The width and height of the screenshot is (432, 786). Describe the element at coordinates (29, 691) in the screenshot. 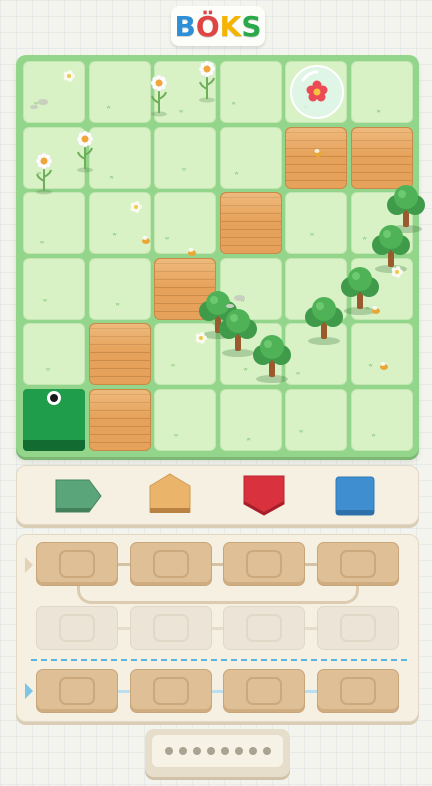

I see `row-3-marker-icon` at that location.